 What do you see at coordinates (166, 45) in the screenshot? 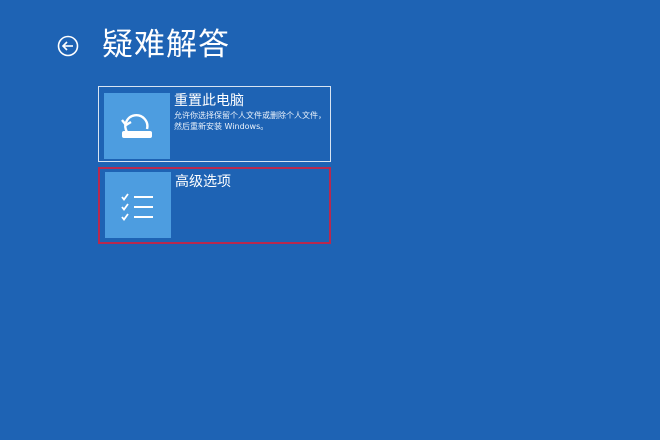
I see `page-title: 疑难解答` at bounding box center [166, 45].